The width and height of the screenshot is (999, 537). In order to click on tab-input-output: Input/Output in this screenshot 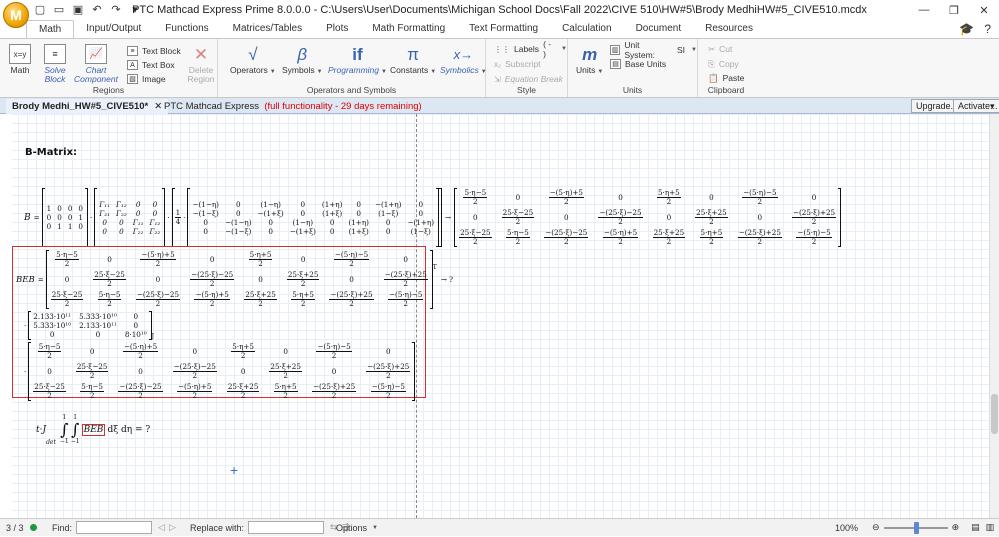, I will do `click(113, 29)`.